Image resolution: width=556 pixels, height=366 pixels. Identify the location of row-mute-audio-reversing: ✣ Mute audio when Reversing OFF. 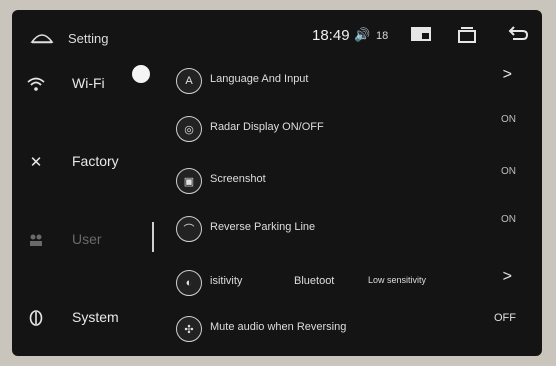
(352, 331).